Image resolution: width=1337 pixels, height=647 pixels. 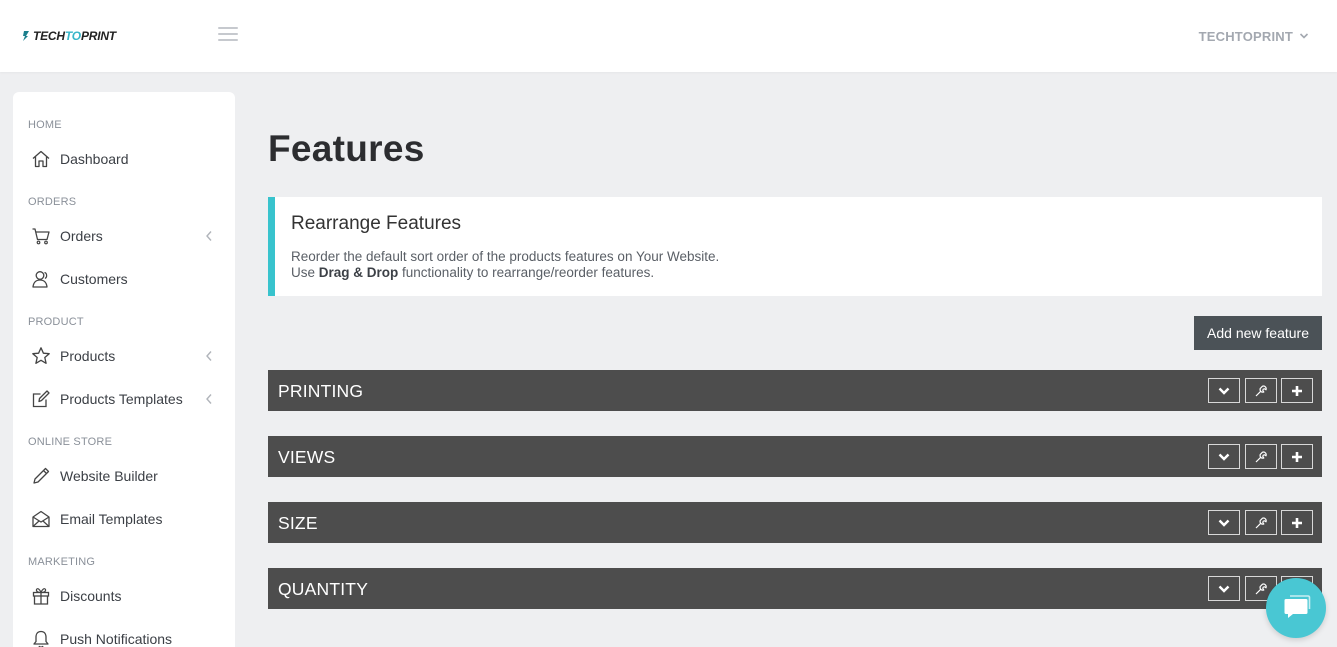 What do you see at coordinates (41, 596) in the screenshot?
I see `gift-icon` at bounding box center [41, 596].